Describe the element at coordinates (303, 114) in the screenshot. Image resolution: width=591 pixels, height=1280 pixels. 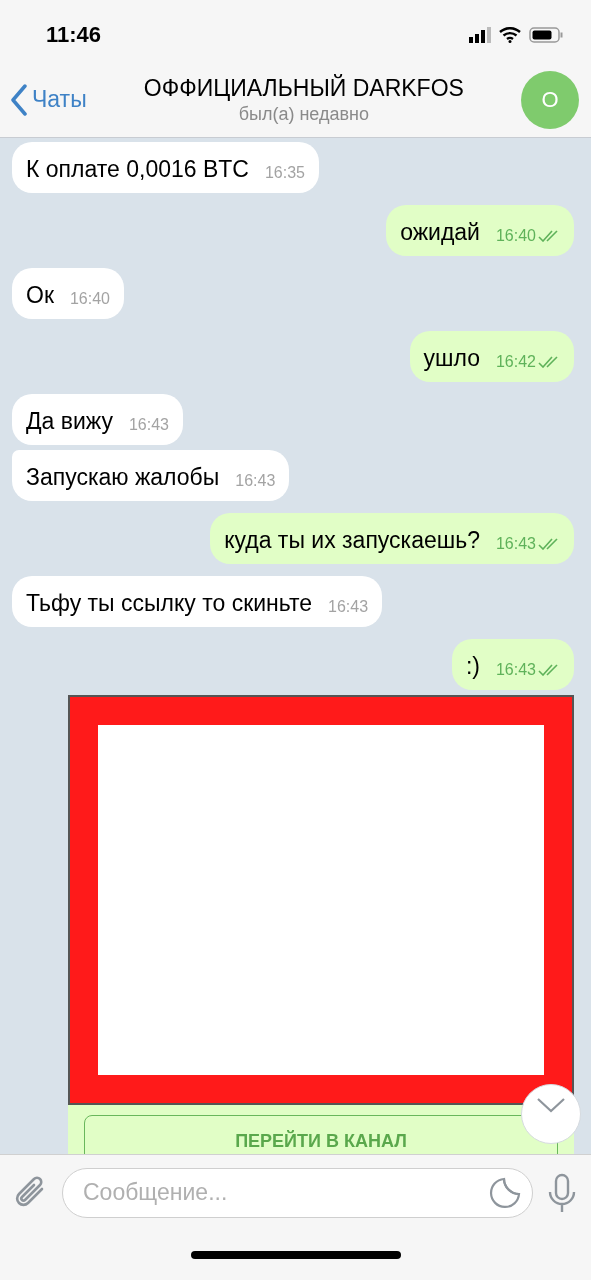
I see `last-seen-status: был(а) недавно` at that location.